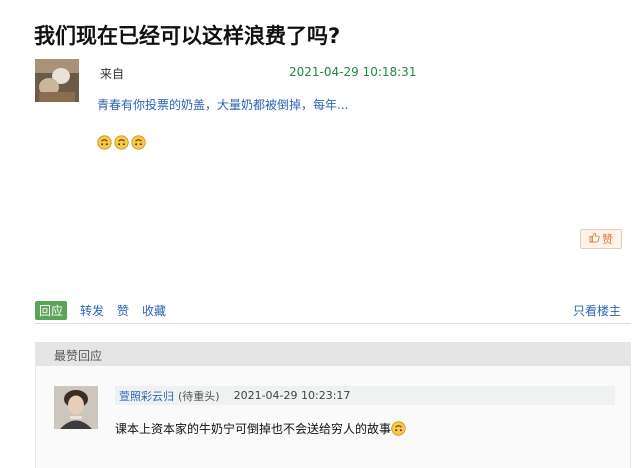 The width and height of the screenshot is (640, 468). What do you see at coordinates (57, 80) in the screenshot?
I see `author-avatar` at bounding box center [57, 80].